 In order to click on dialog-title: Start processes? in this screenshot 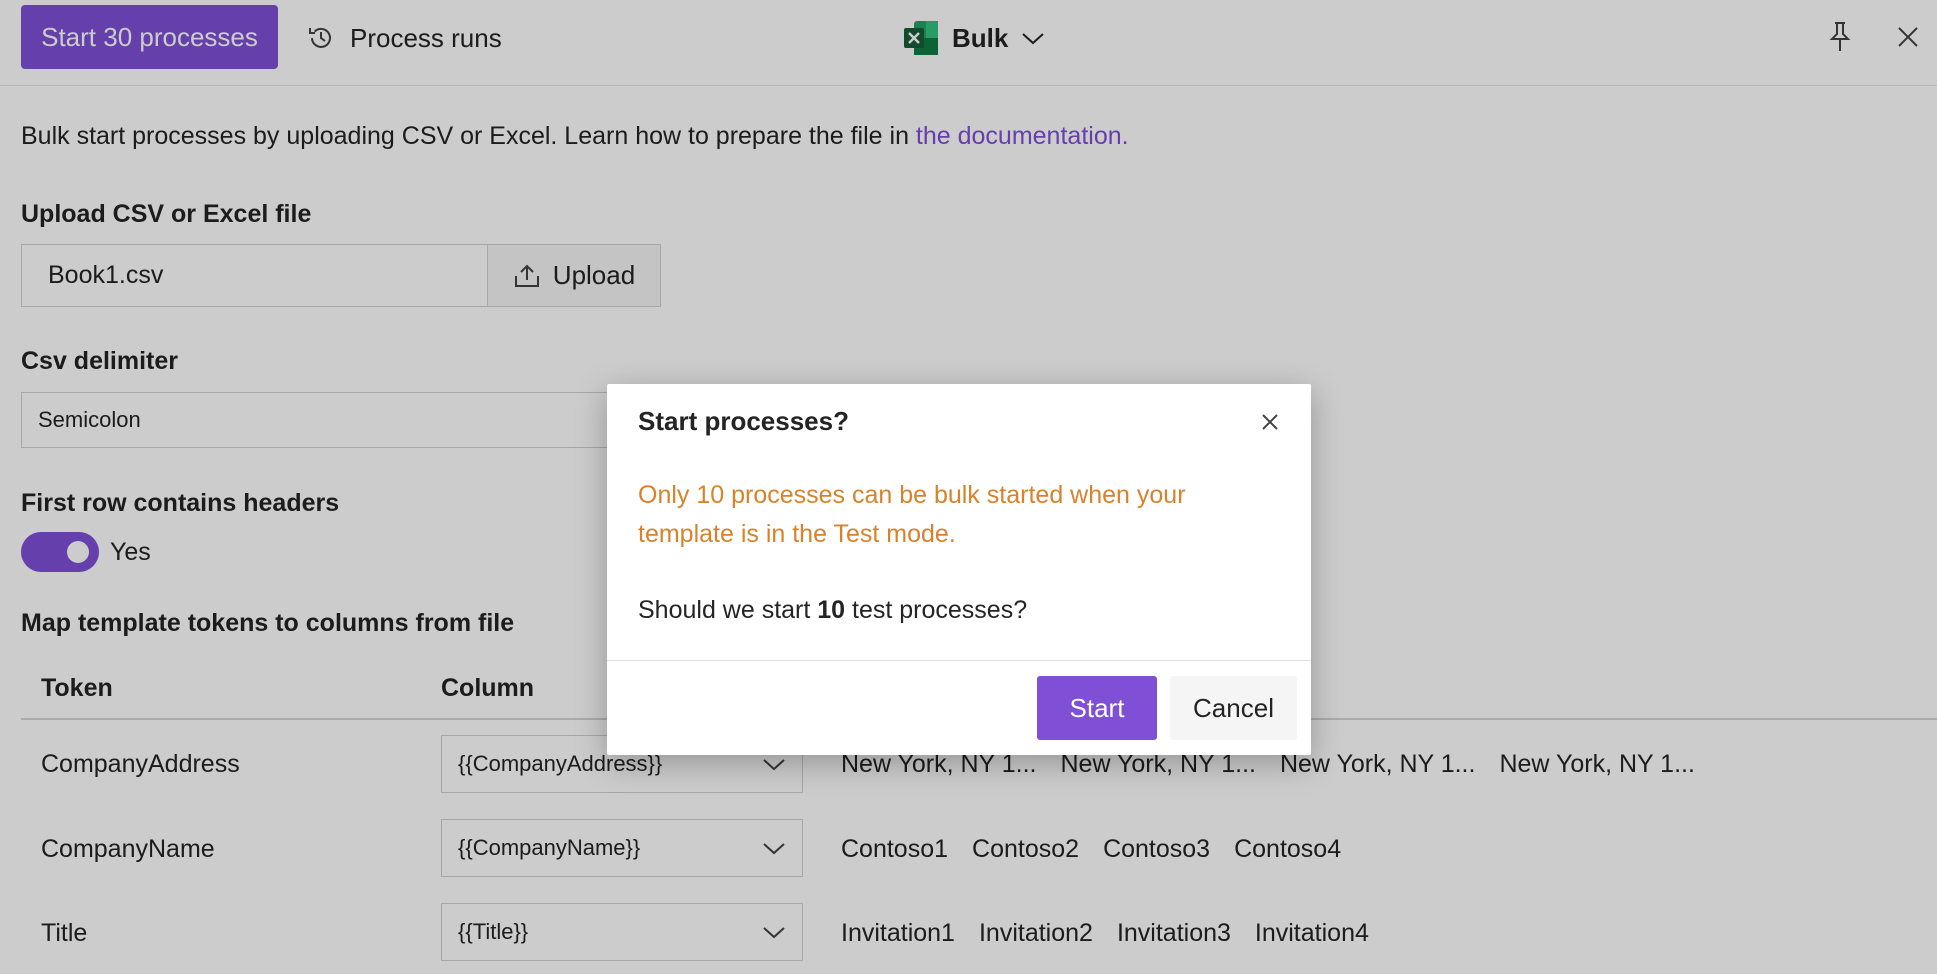, I will do `click(743, 421)`.